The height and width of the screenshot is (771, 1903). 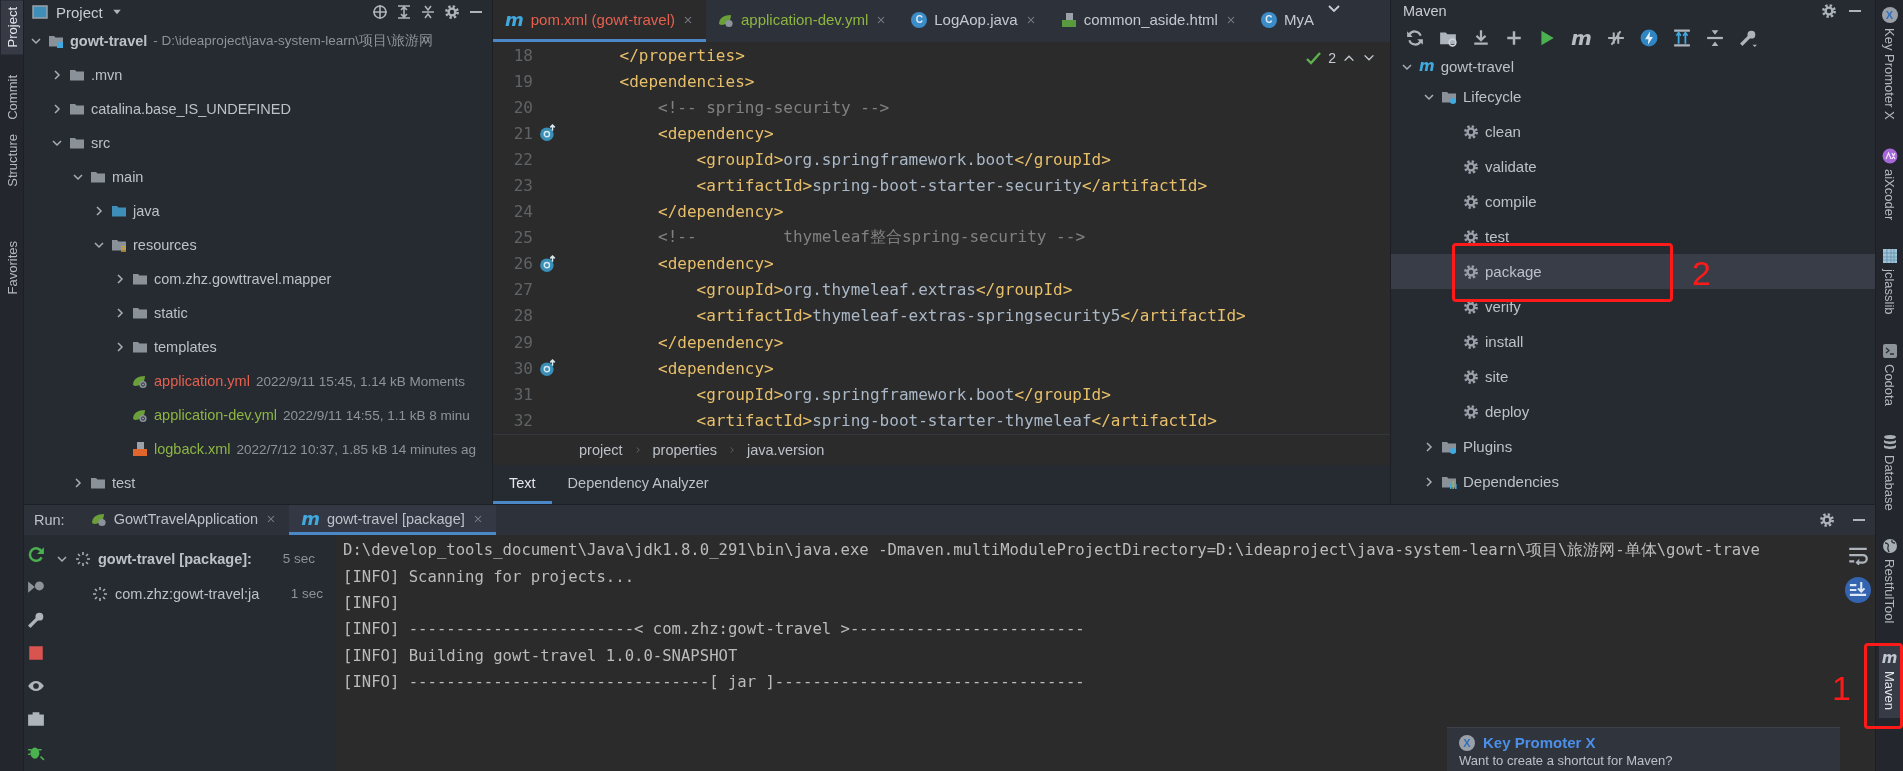 What do you see at coordinates (128, 177) in the screenshot?
I see `tree-item: main` at bounding box center [128, 177].